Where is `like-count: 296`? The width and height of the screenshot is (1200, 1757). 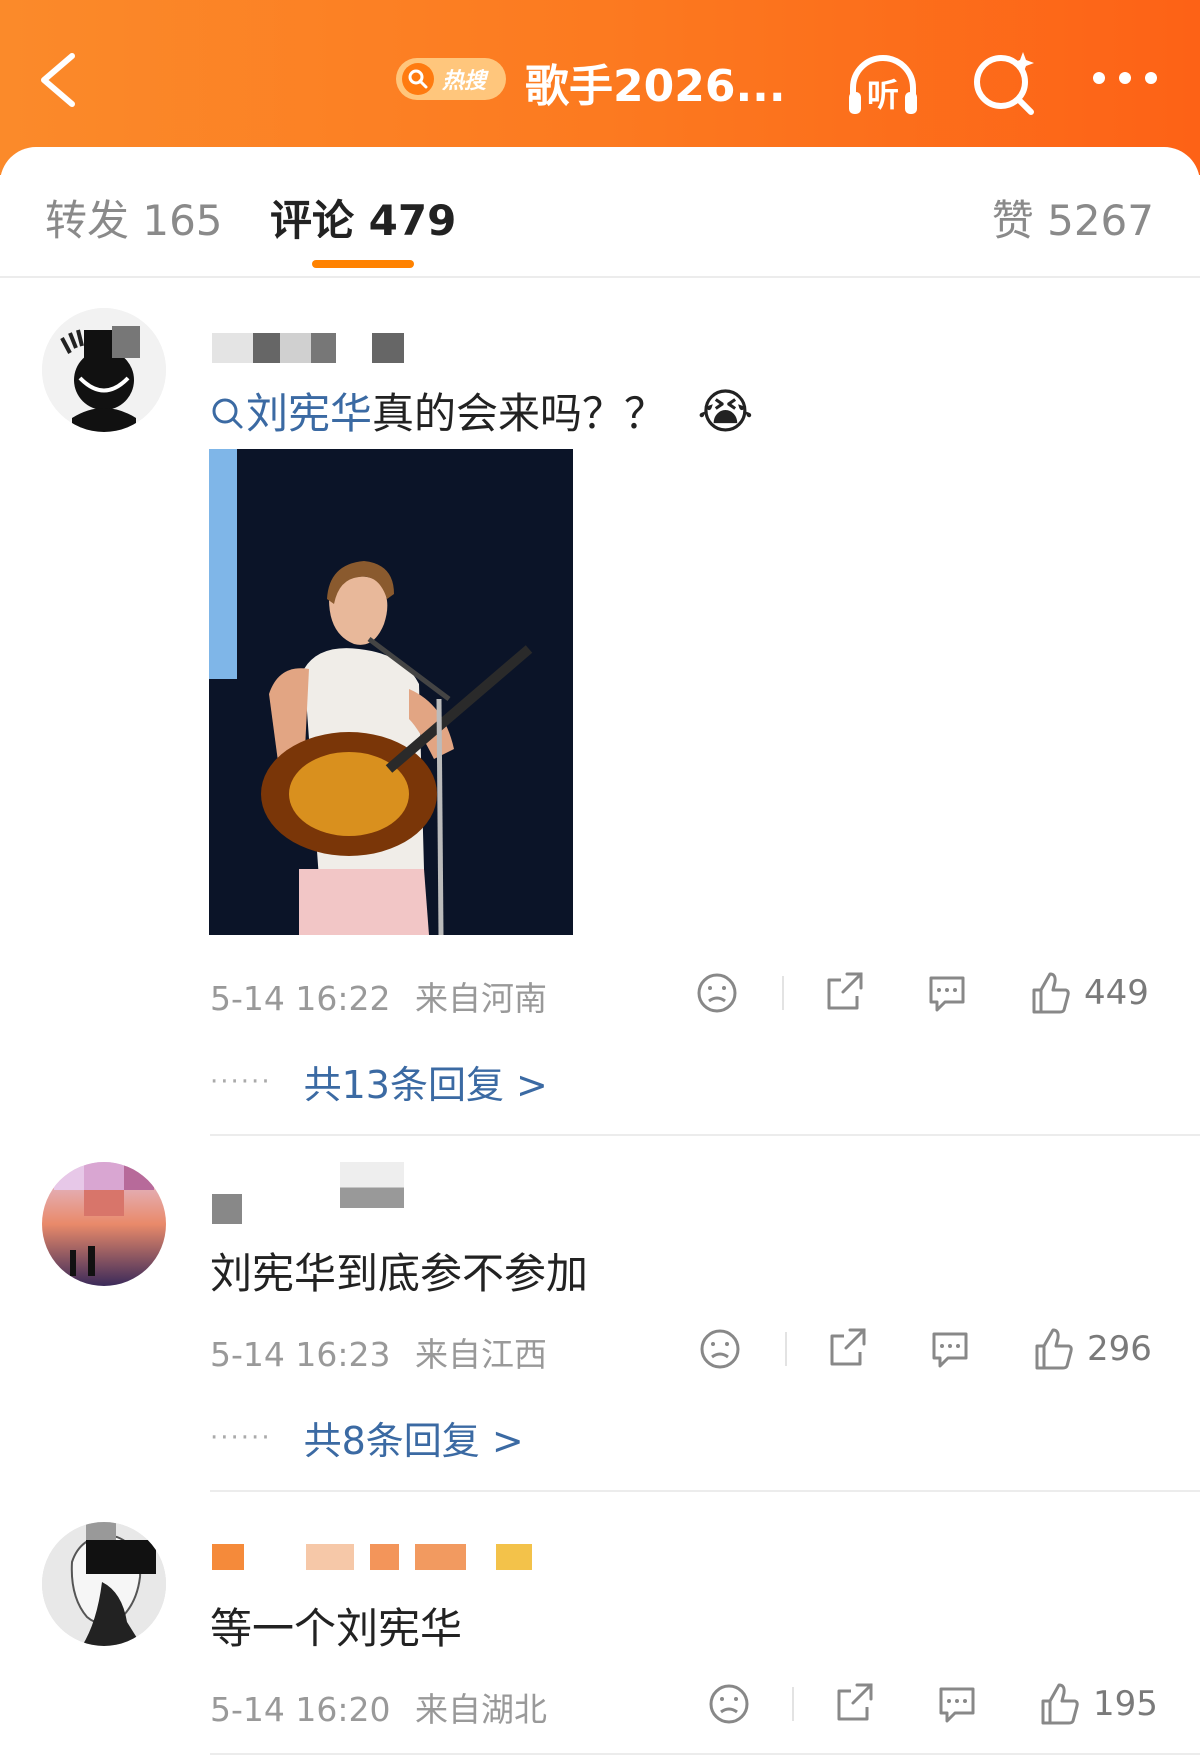 like-count: 296 is located at coordinates (1119, 1349).